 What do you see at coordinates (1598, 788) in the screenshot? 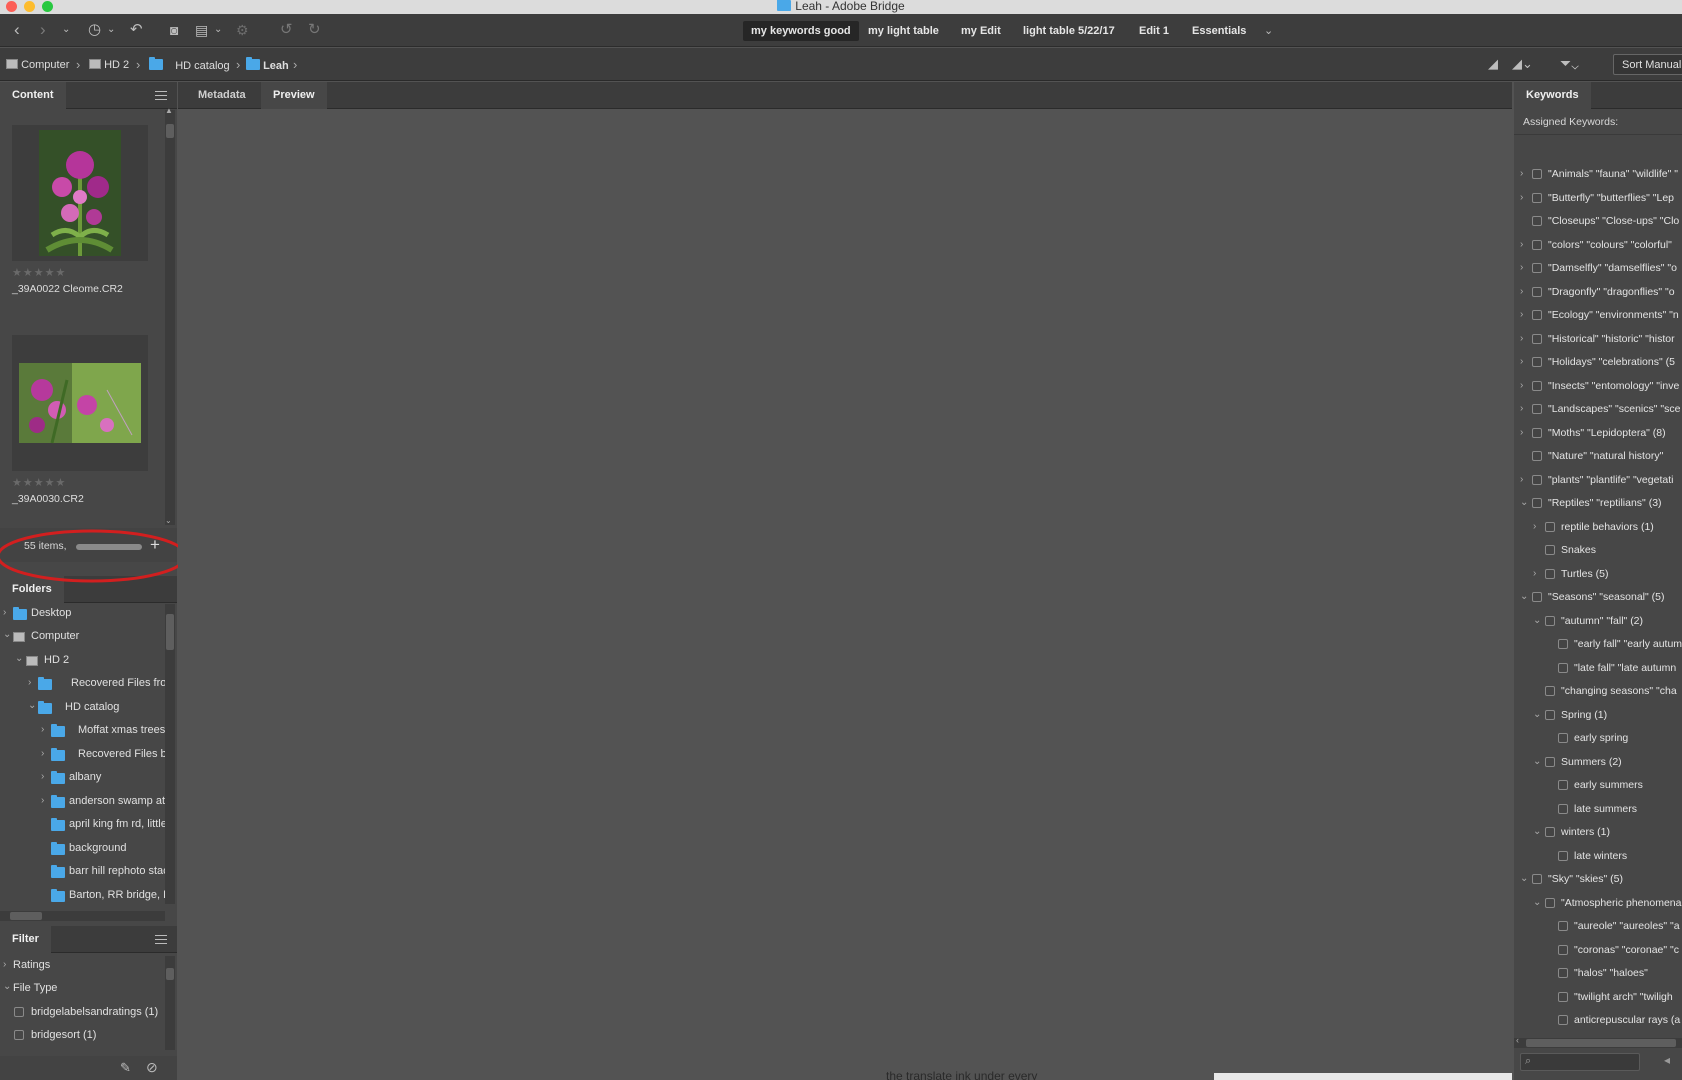
I see `keyword-item: early summers` at bounding box center [1598, 788].